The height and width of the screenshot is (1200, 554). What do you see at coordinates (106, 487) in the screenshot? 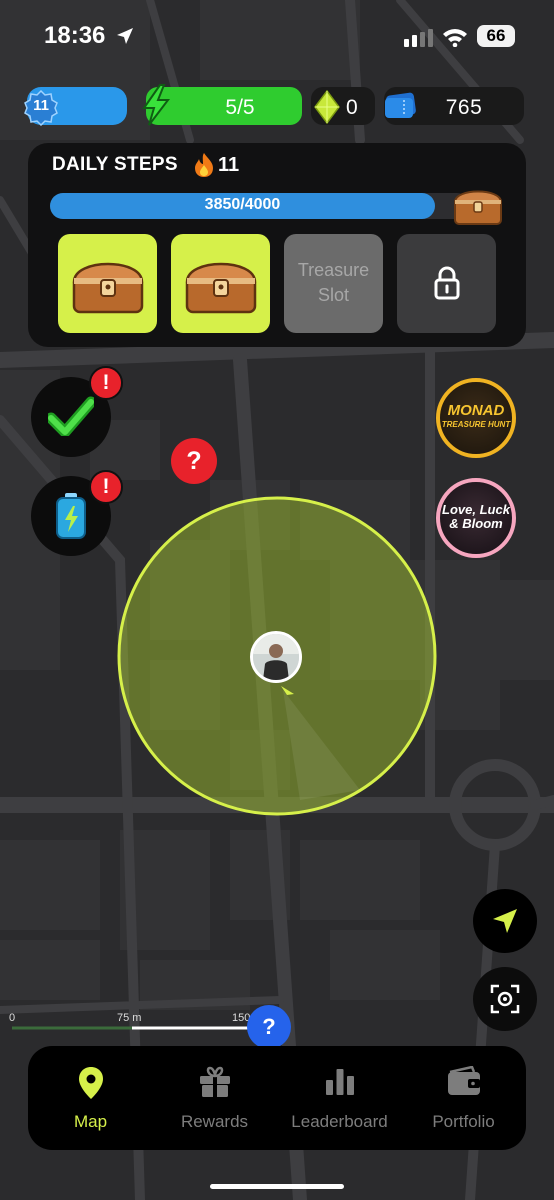
I see `boost-alert-badge: !` at bounding box center [106, 487].